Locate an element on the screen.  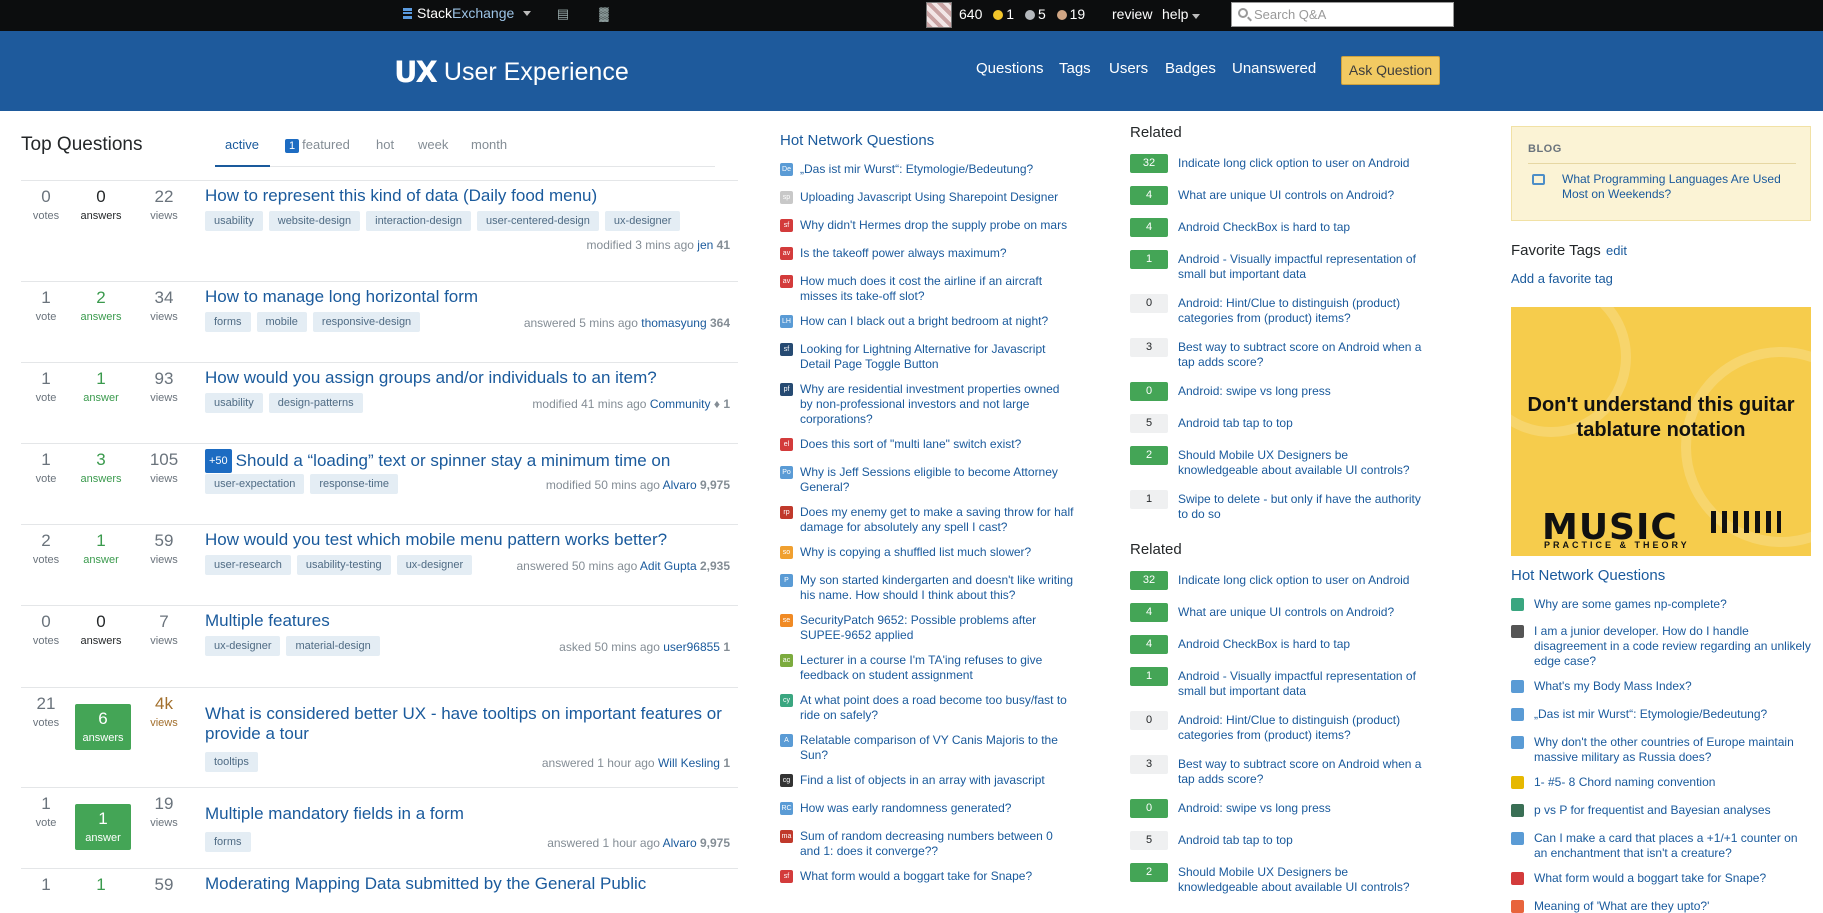
tab-month: month is located at coordinates (489, 144).